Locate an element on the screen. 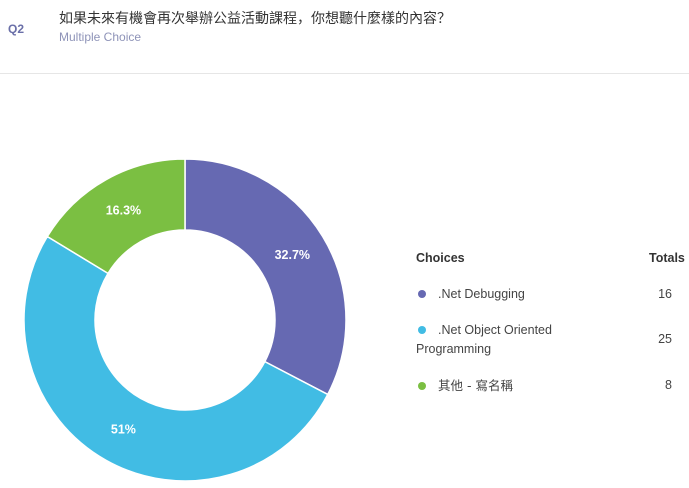  legend-item-label-2: 其他 - 寫名稱 is located at coordinates (475, 385).